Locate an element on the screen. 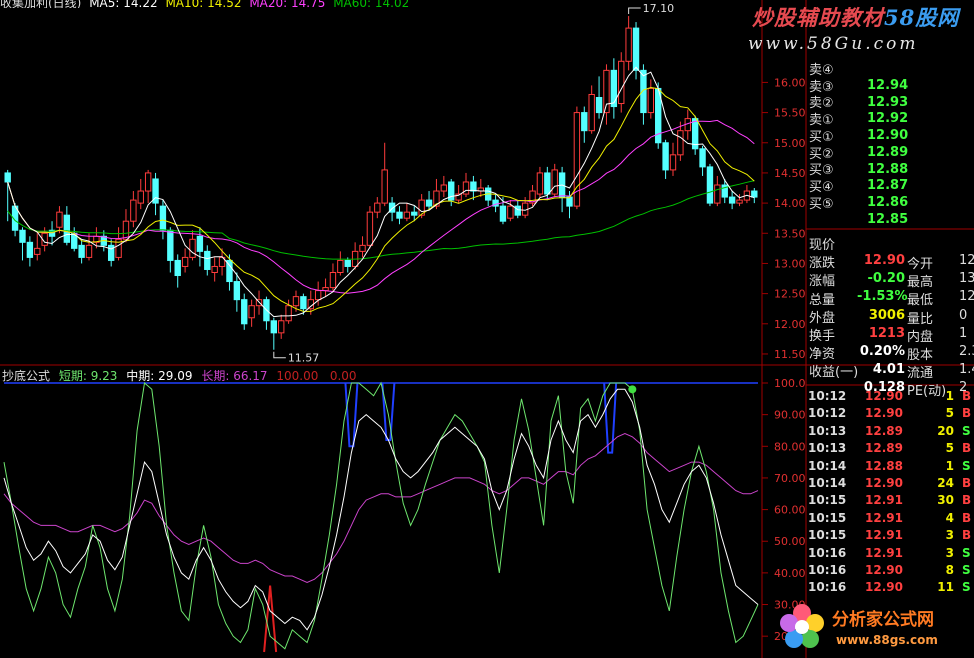 The height and width of the screenshot is (658, 974). indicator-tick-label: 90.00 is located at coordinates (790, 415).